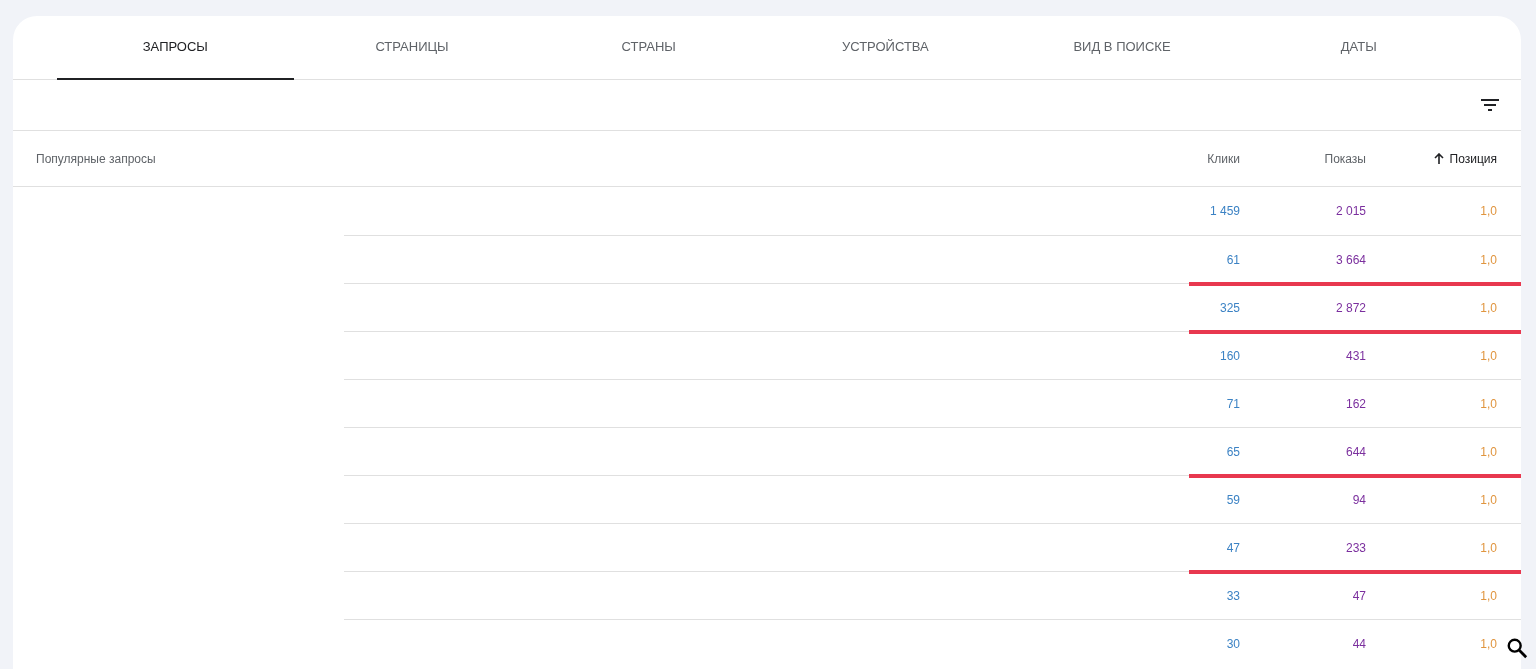 The image size is (1536, 669). Describe the element at coordinates (1490, 105) in the screenshot. I see `filter-icon` at that location.